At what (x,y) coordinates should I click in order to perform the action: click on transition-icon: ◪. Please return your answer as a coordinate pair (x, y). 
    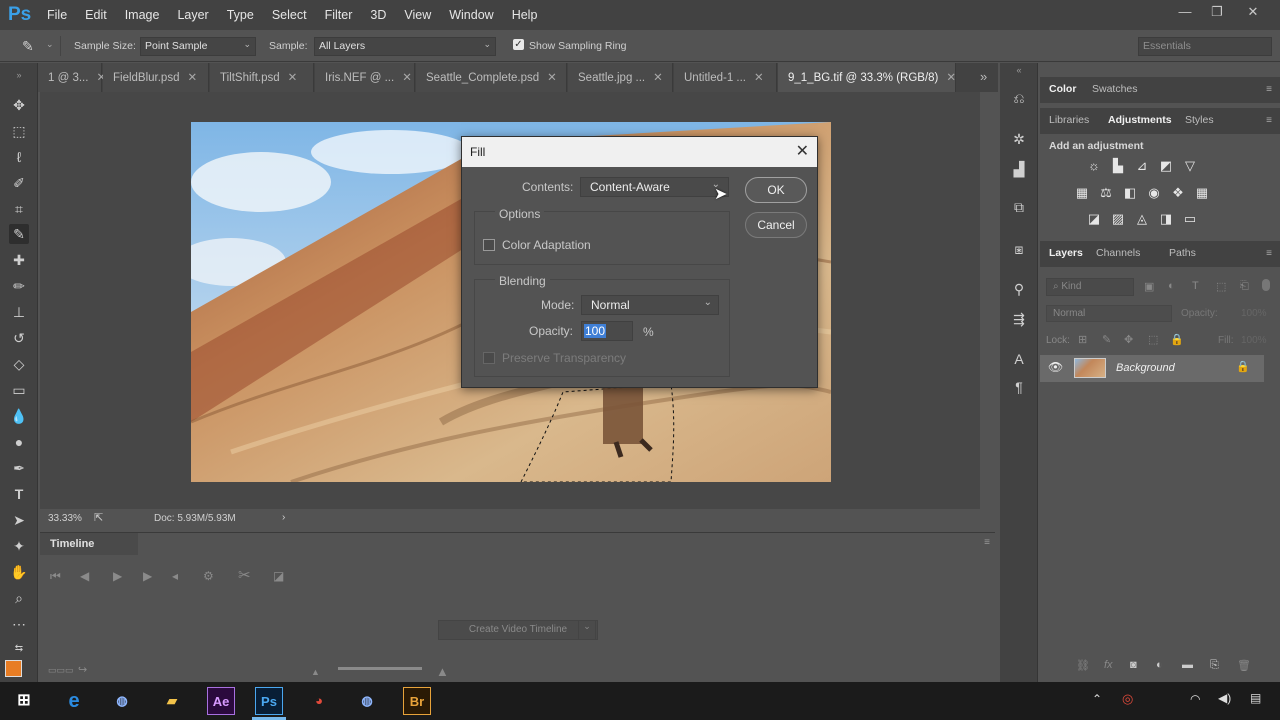
    Looking at the image, I should click on (278, 576).